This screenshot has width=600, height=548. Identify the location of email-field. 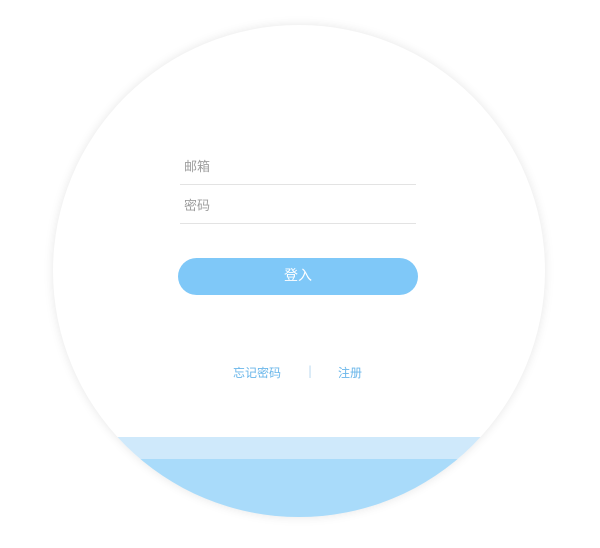
(298, 168).